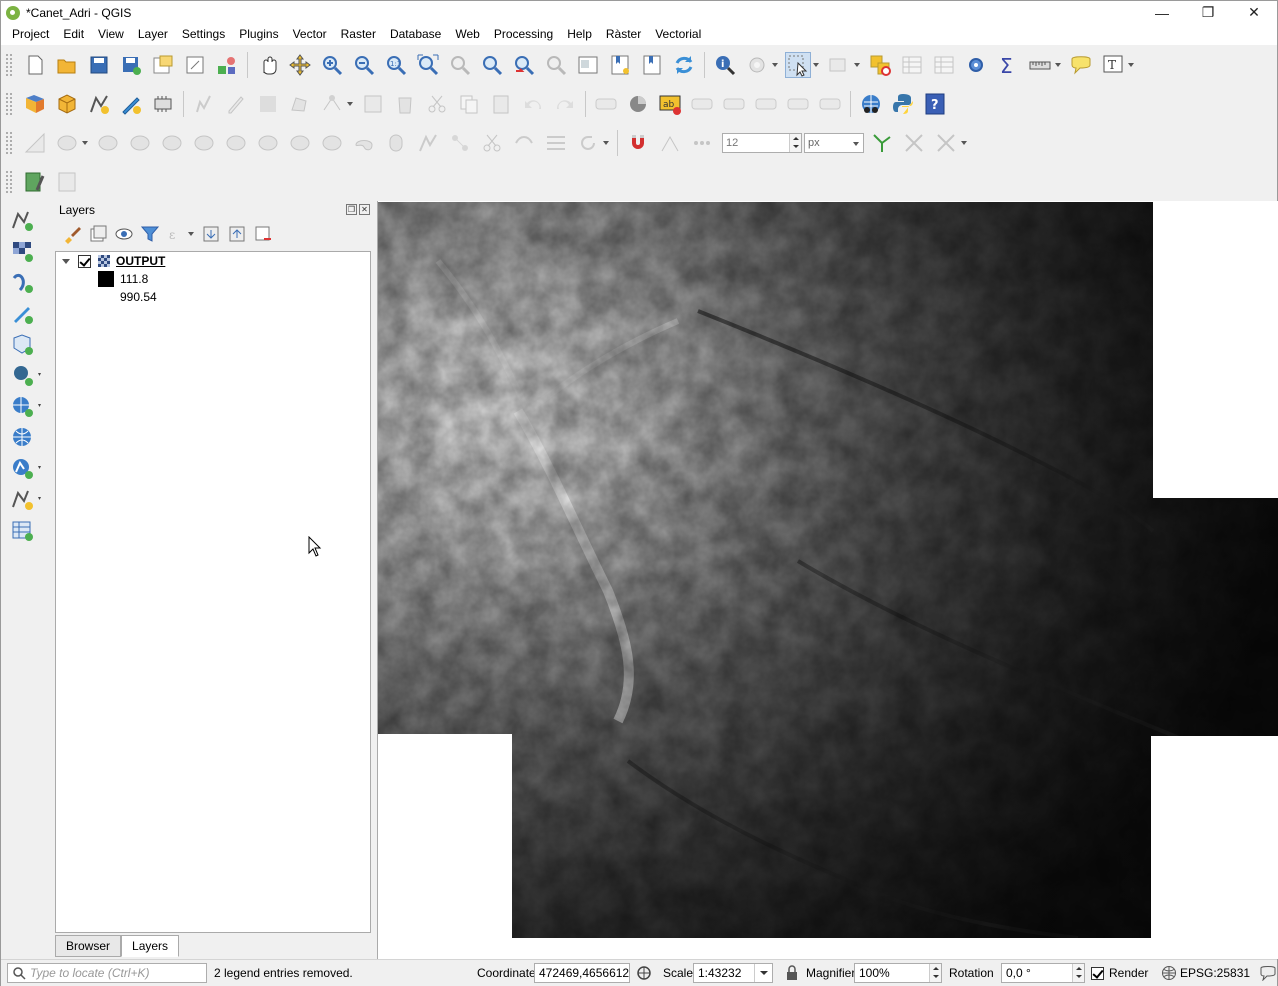 The image size is (1278, 986). Describe the element at coordinates (176, 234) in the screenshot. I see `filter-by-expression-icon: ε` at that location.